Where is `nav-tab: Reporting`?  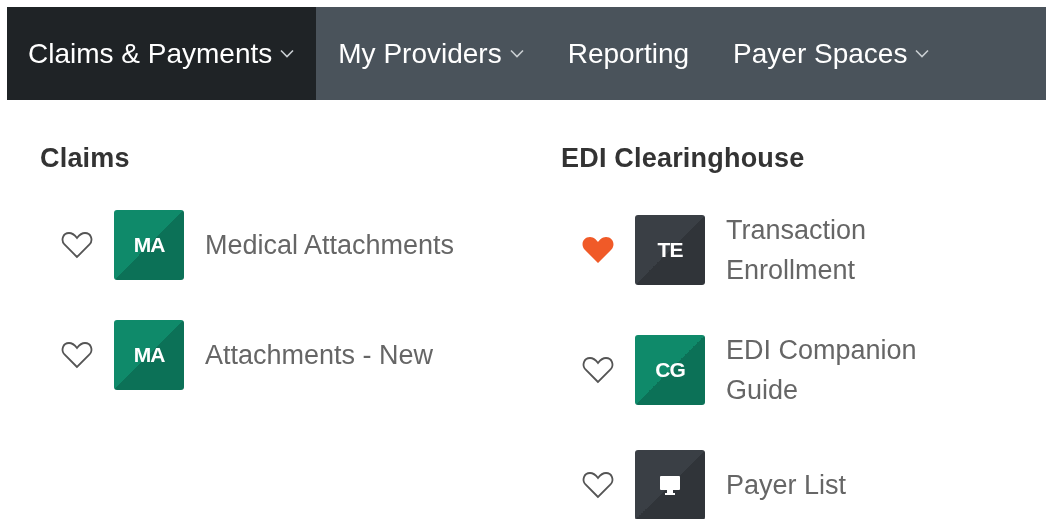
nav-tab: Reporting is located at coordinates (628, 53).